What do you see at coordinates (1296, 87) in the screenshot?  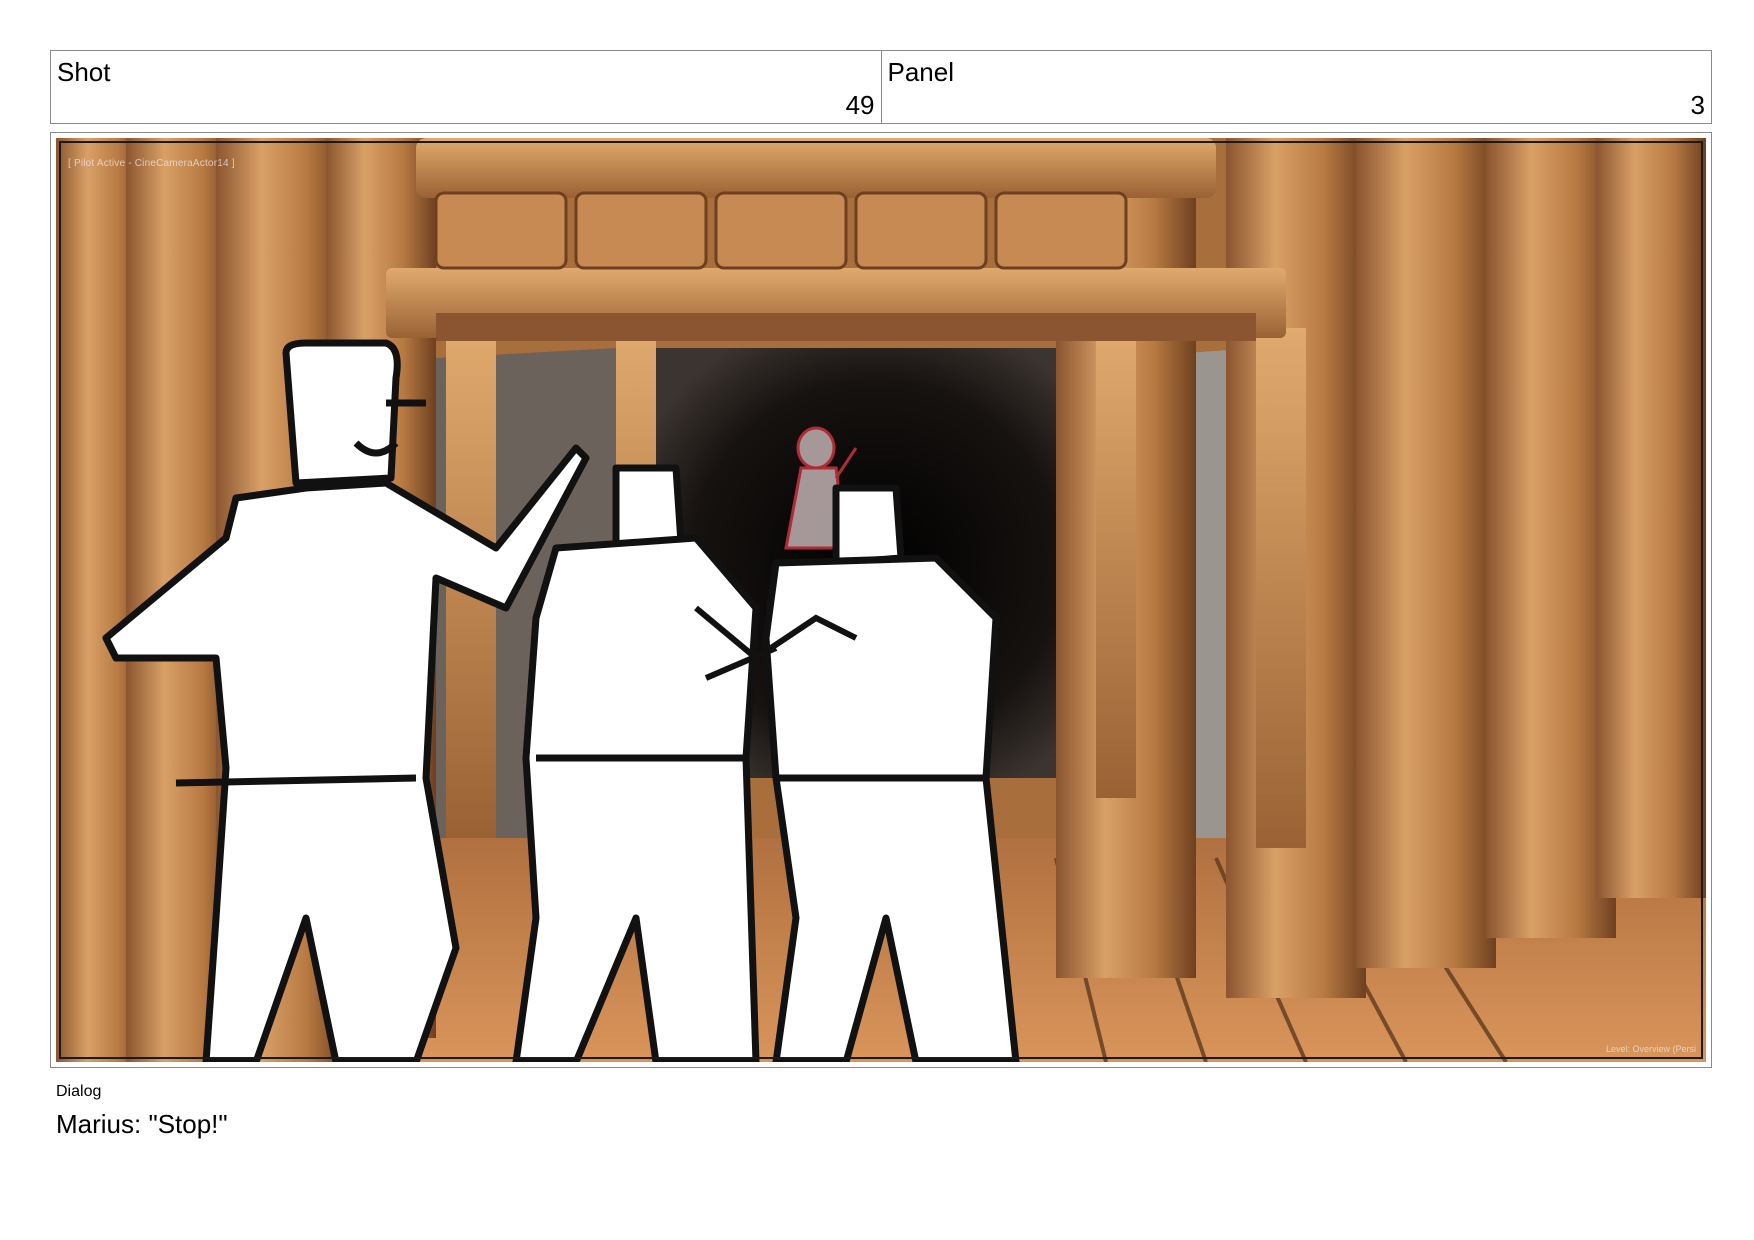 I see `panel-cell: Panel 3` at bounding box center [1296, 87].